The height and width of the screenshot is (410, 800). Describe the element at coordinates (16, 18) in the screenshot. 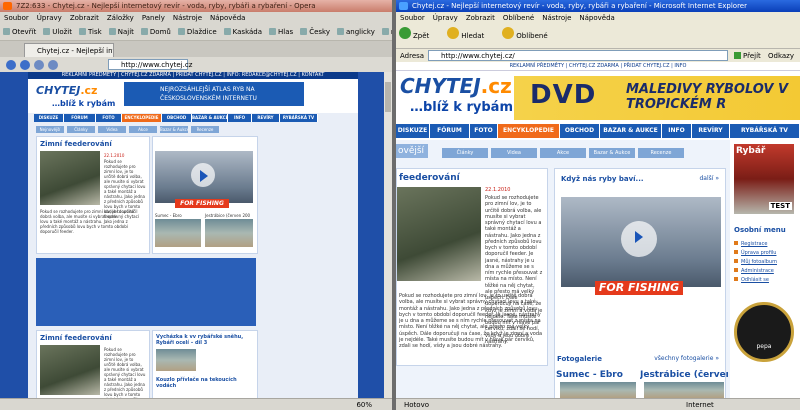

I see `opera-menu-item: Soubor` at that location.